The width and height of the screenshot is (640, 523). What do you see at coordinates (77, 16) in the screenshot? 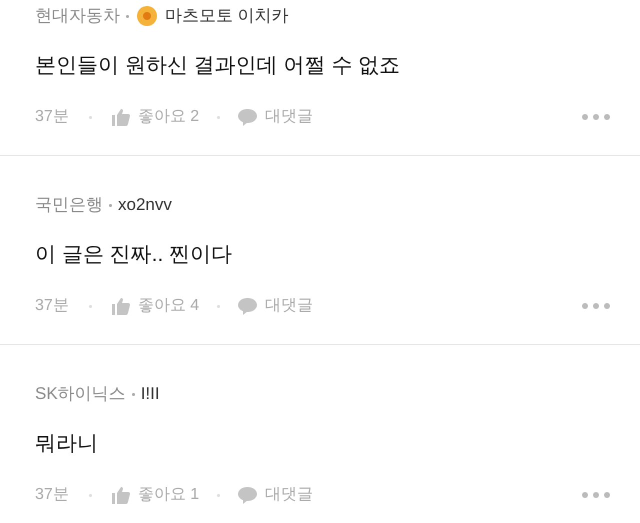
I see `company-name: 현대자동차` at bounding box center [77, 16].